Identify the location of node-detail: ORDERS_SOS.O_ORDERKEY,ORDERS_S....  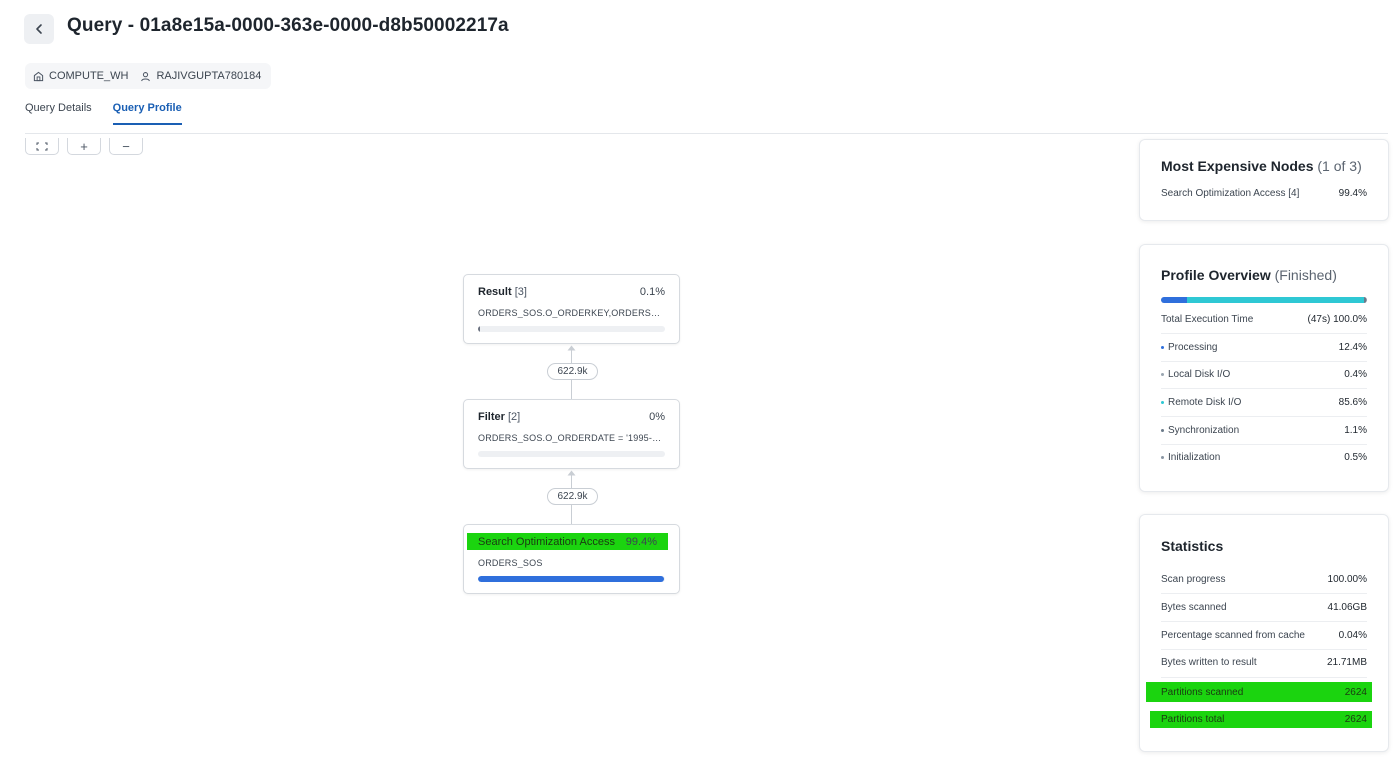
(571, 313).